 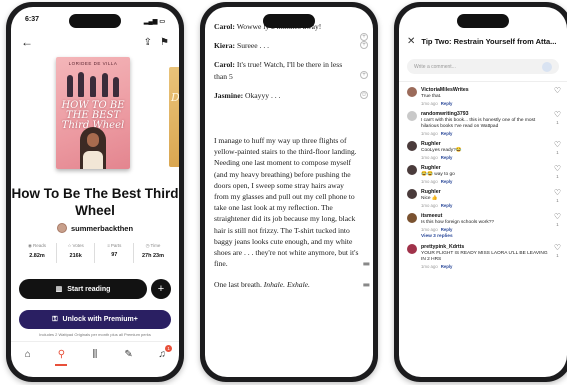 What do you see at coordinates (174, 117) in the screenshot?
I see `next-book-cover: D` at bounding box center [174, 117].